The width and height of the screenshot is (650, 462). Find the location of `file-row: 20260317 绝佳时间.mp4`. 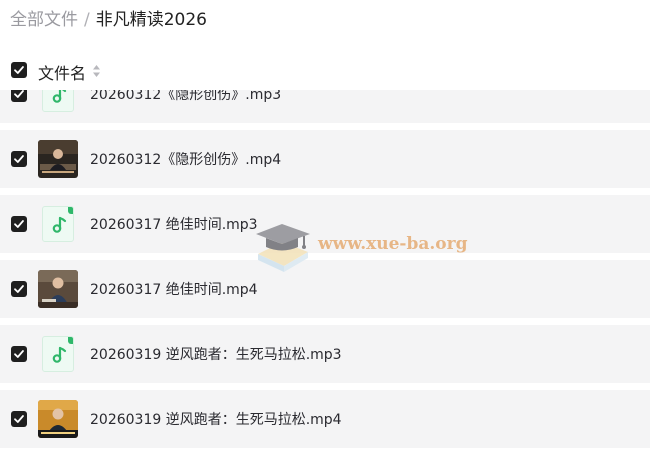

file-row: 20260317 绝佳时间.mp4 is located at coordinates (325, 289).